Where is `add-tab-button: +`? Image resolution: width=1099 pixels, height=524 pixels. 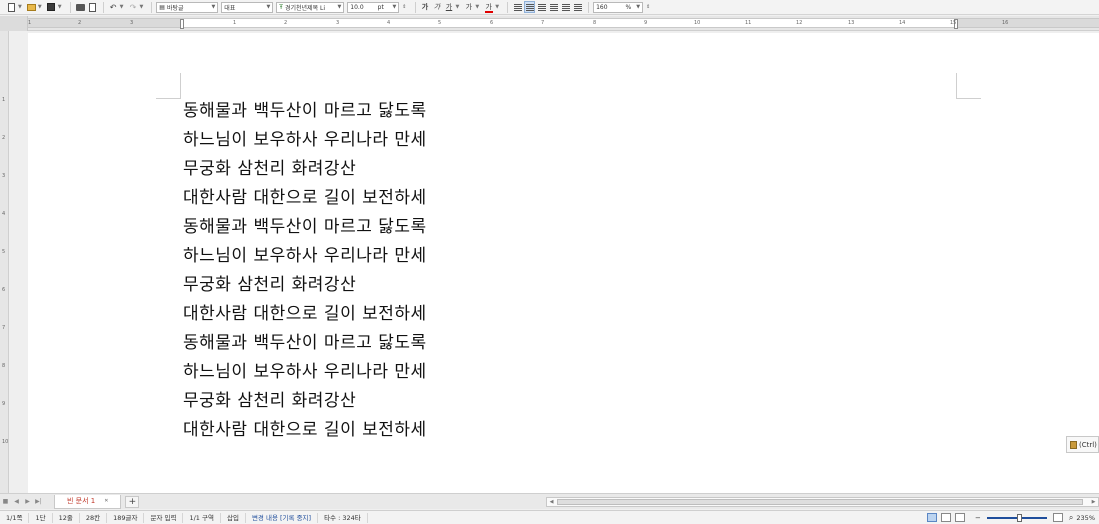 add-tab-button: + is located at coordinates (132, 501).